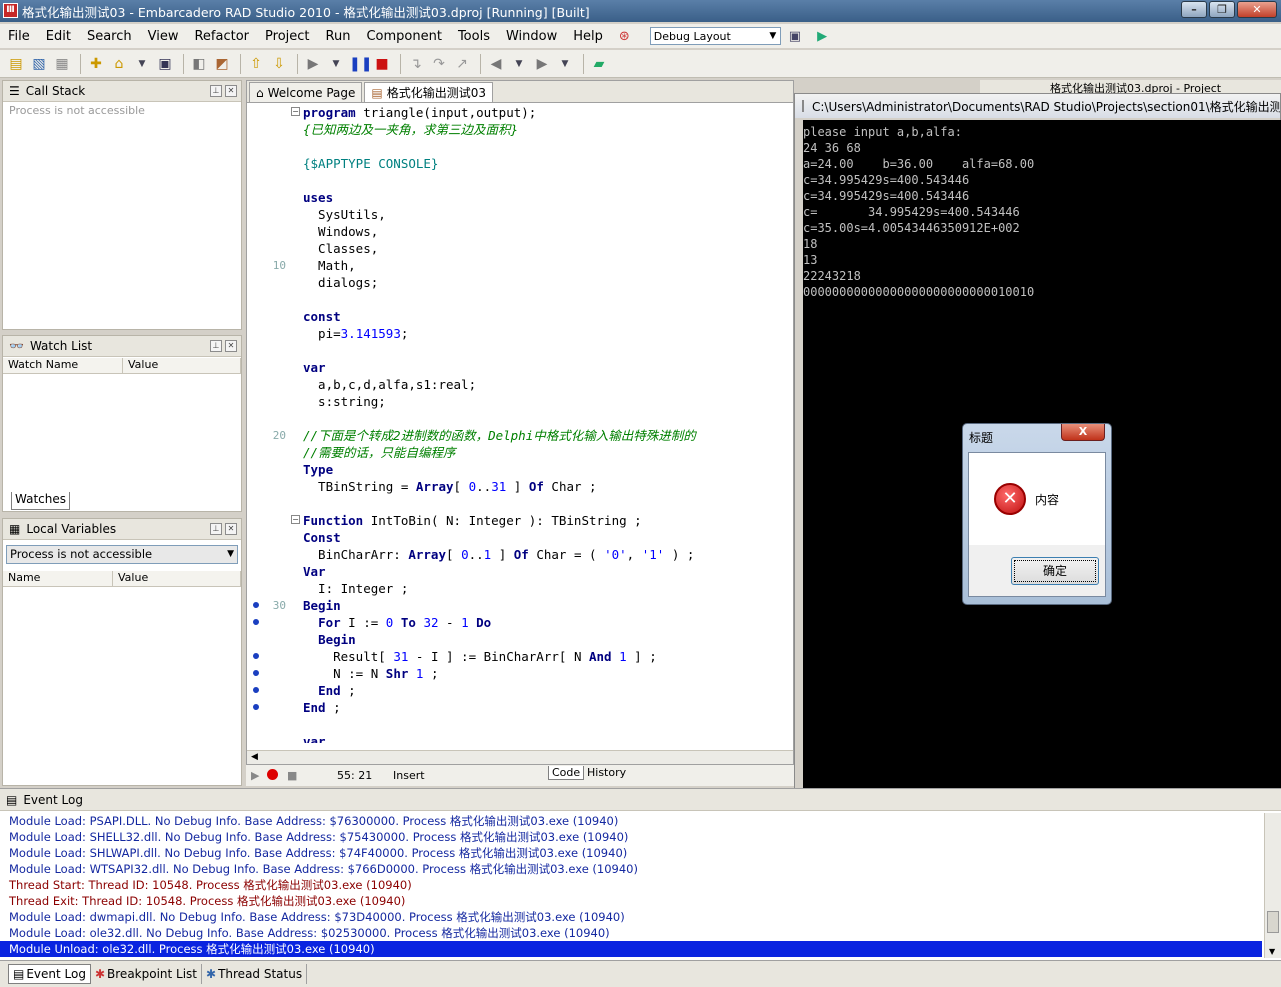 The image size is (1281, 987). I want to click on breakpoint-icon, so click(272, 774).